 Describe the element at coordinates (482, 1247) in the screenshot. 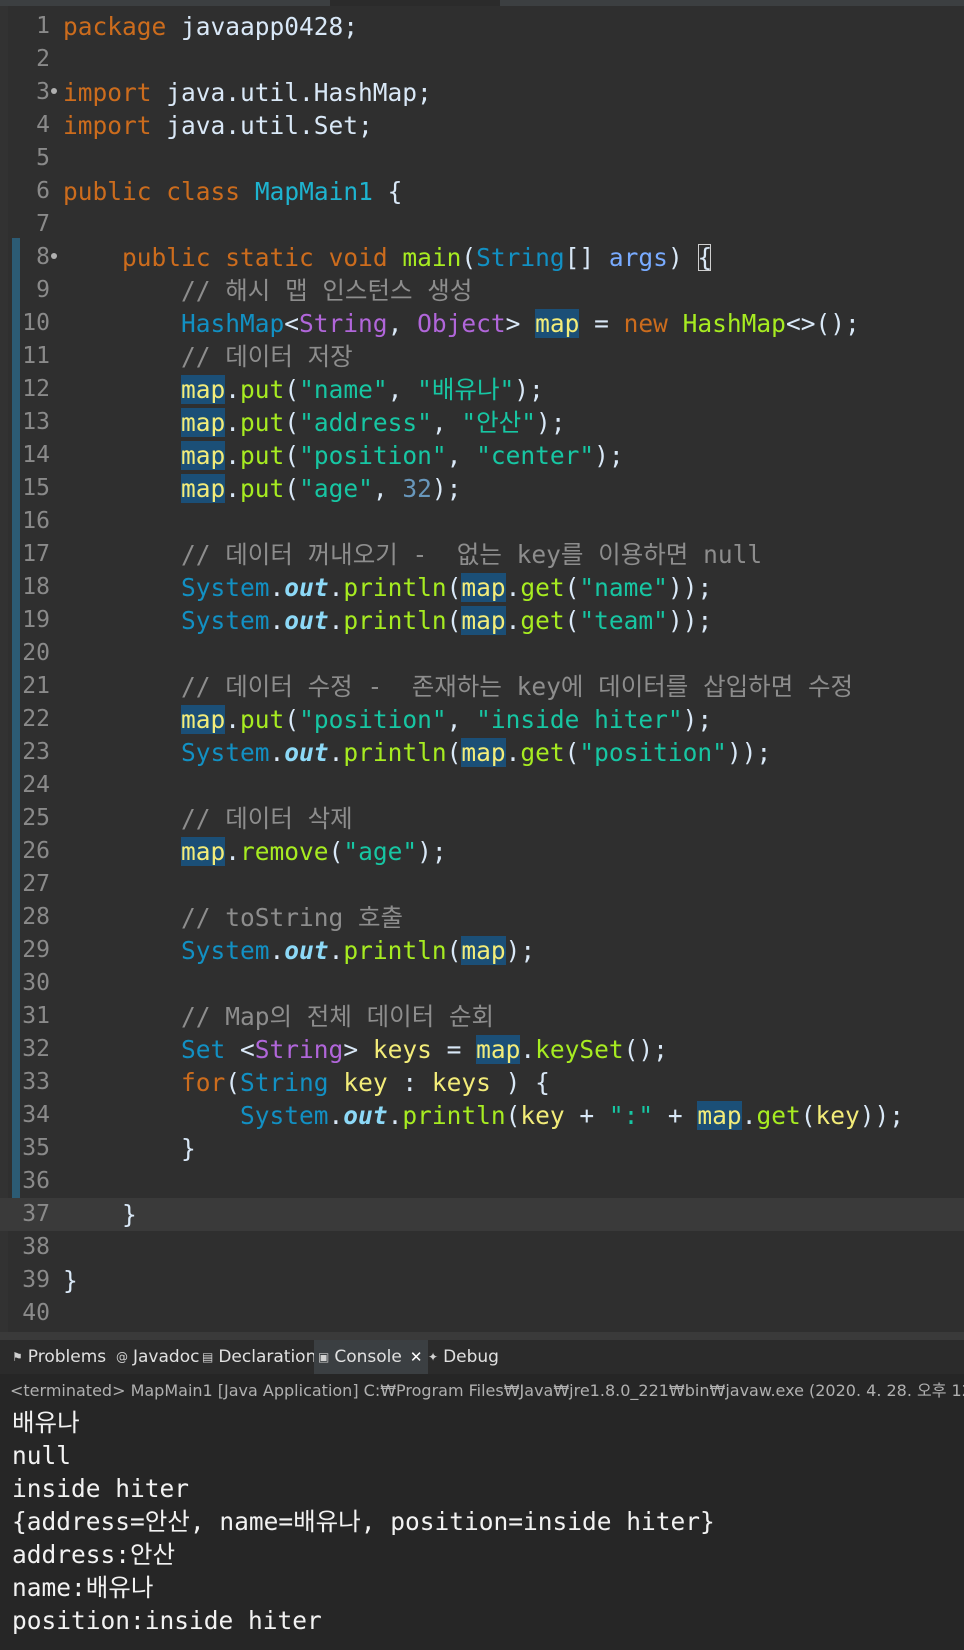

I see `code-line: 38` at that location.